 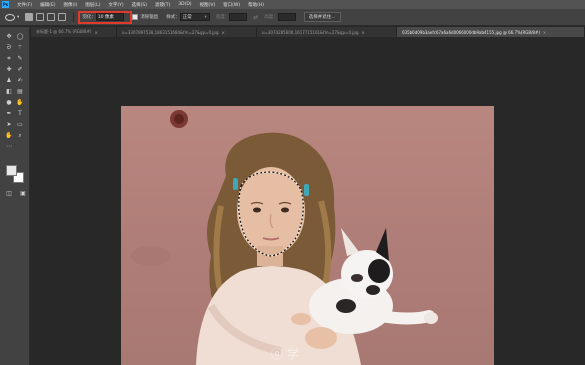 What do you see at coordinates (405, 317) in the screenshot?
I see `dog-leg` at bounding box center [405, 317].